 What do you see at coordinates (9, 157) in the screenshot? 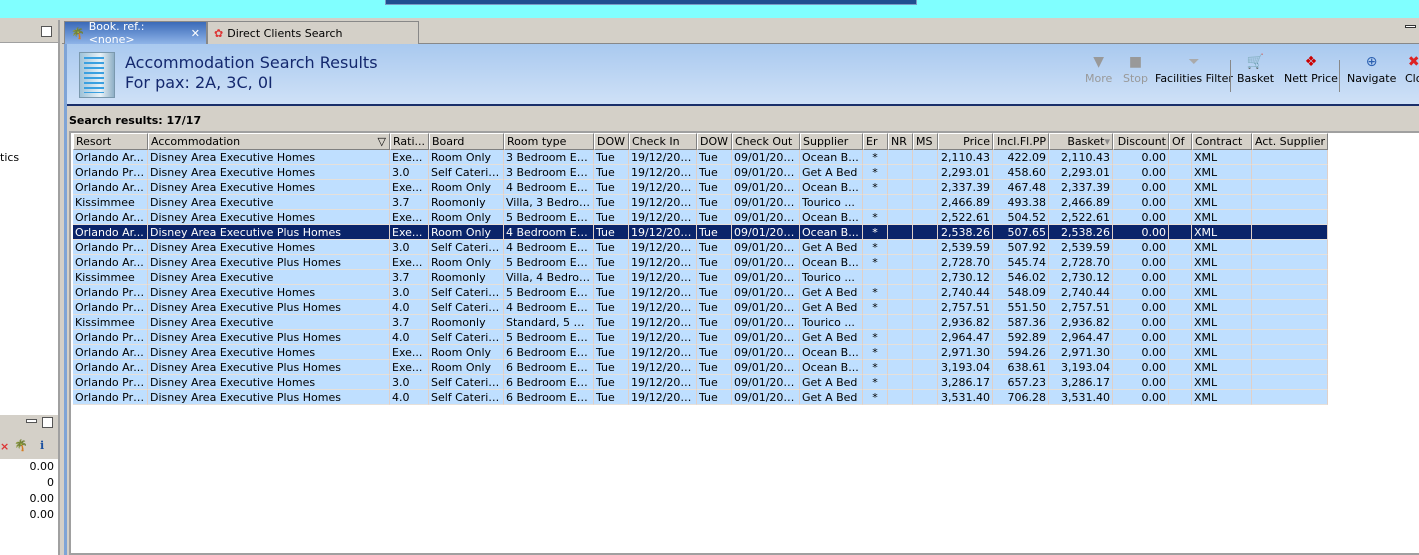
I see `tree-item-partial: tics` at bounding box center [9, 157].